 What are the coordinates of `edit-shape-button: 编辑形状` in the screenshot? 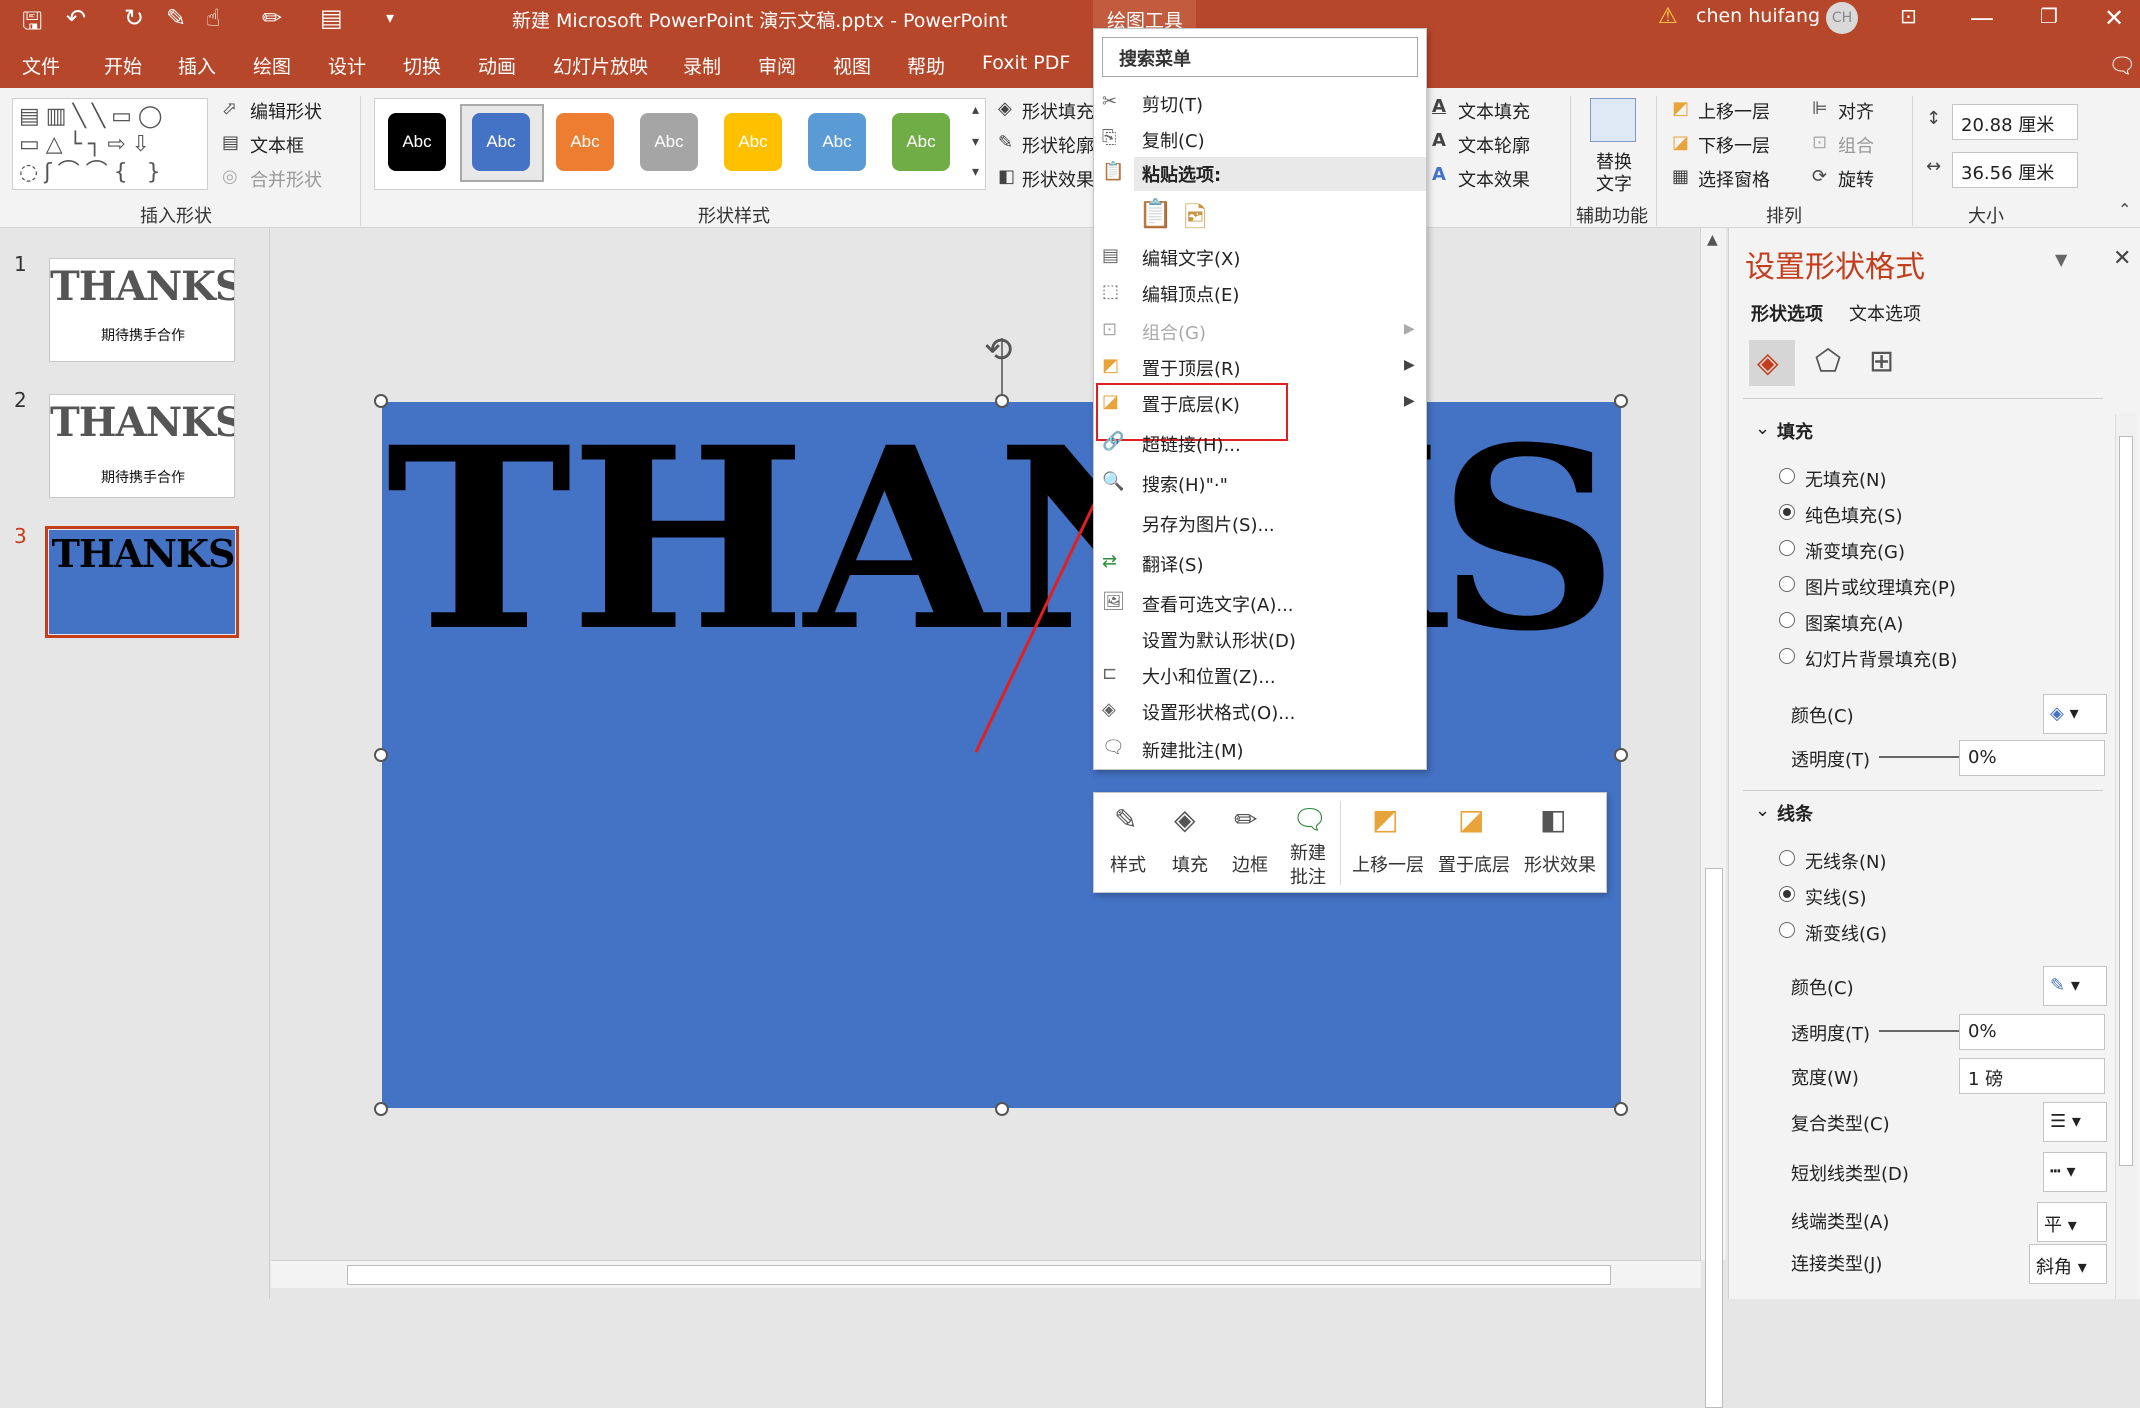 It's located at (286, 111).